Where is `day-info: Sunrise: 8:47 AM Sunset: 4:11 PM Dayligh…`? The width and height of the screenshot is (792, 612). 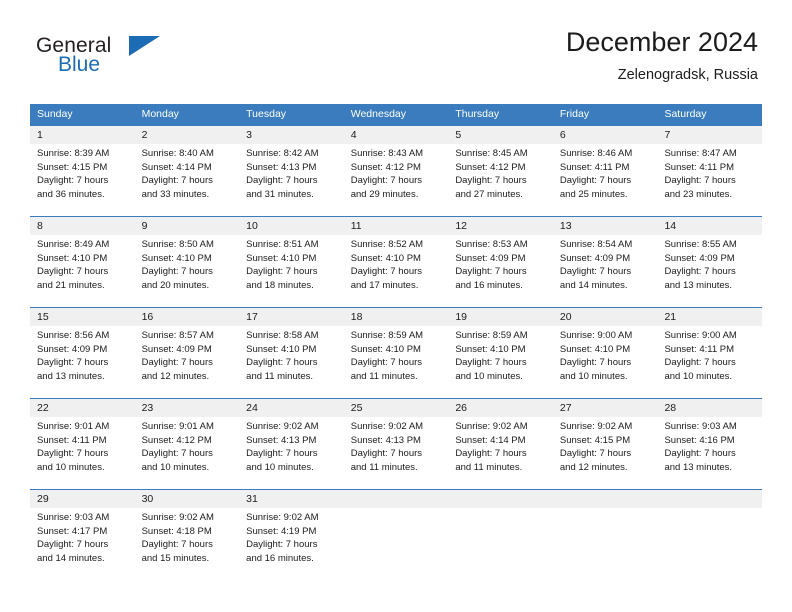
day-info: Sunrise: 8:47 AM Sunset: 4:11 PM Dayligh… is located at coordinates (713, 172).